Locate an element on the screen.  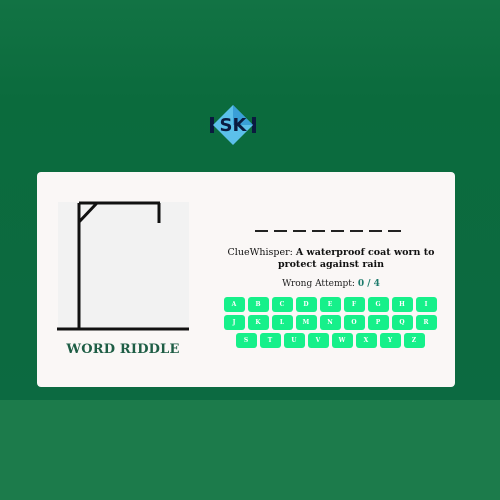
key-g-button: G is located at coordinates (378, 304).